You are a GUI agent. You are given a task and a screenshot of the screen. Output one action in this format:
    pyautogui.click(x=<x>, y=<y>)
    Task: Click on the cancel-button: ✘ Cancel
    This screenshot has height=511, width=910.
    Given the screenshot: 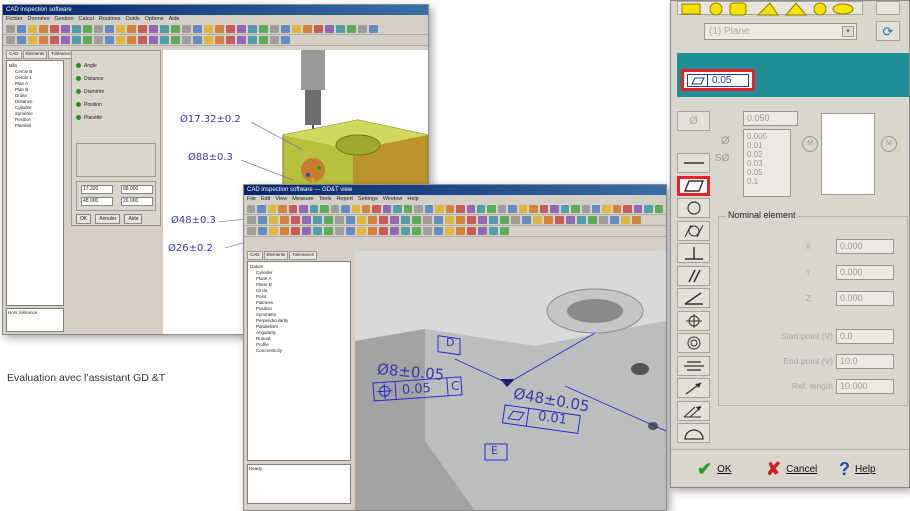 What is the action you would take?
    pyautogui.click(x=791, y=469)
    